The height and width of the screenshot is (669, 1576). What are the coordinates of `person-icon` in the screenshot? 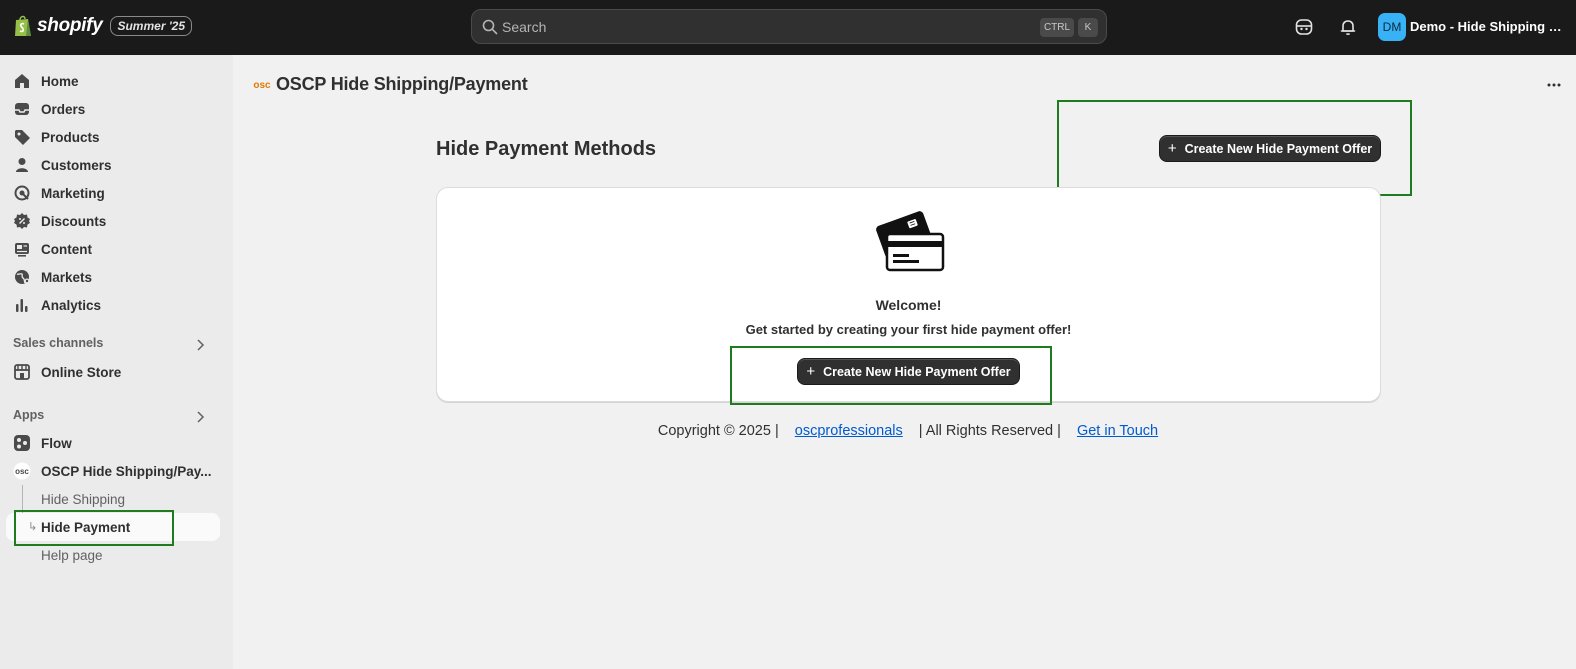 It's located at (22, 165).